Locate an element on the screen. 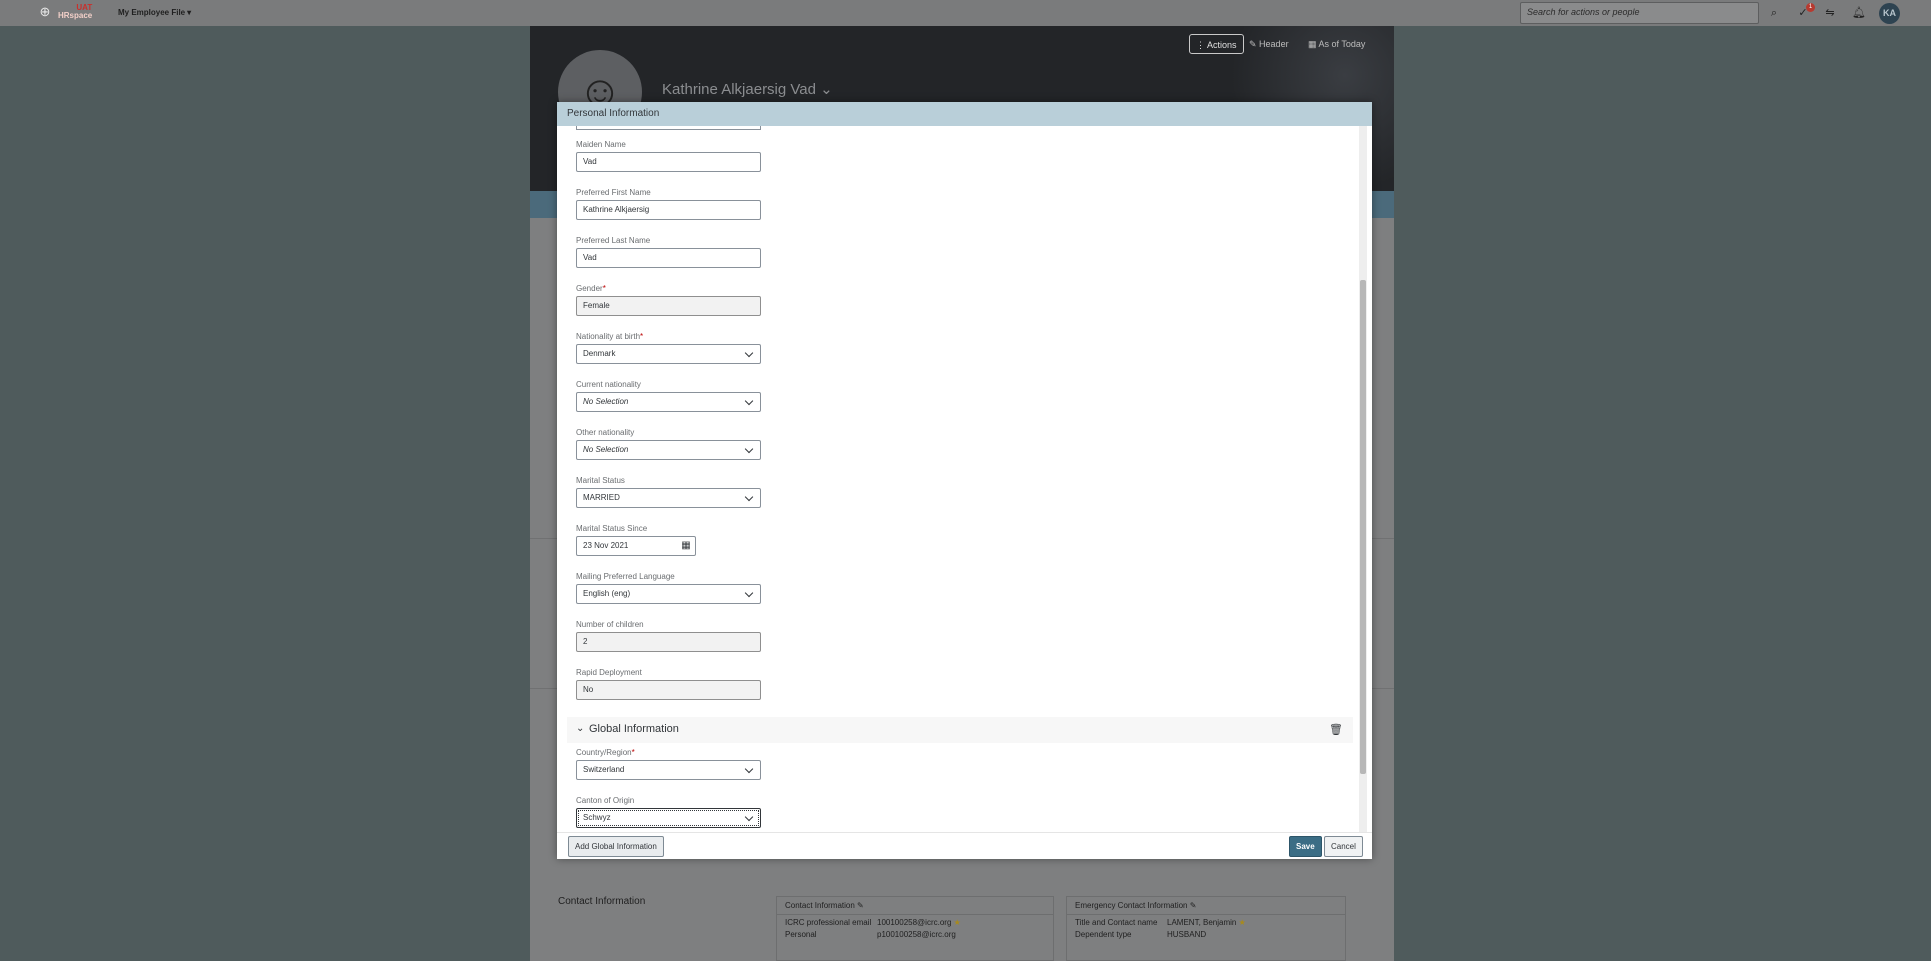  gender-input: Female is located at coordinates (668, 306).